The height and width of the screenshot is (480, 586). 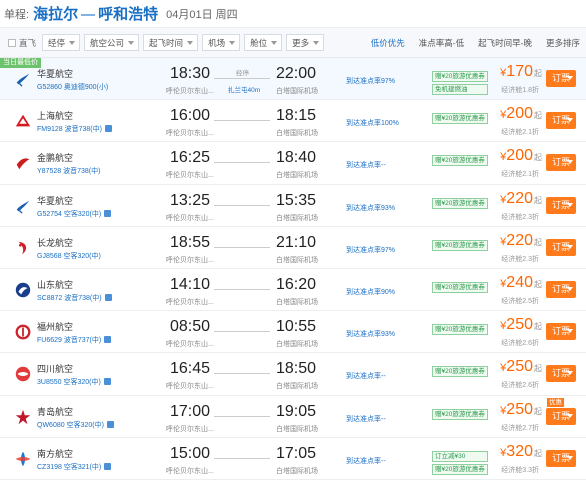 What do you see at coordinates (505, 43) in the screenshot?
I see `sort-departure-time: 起飞时间早-晚` at bounding box center [505, 43].